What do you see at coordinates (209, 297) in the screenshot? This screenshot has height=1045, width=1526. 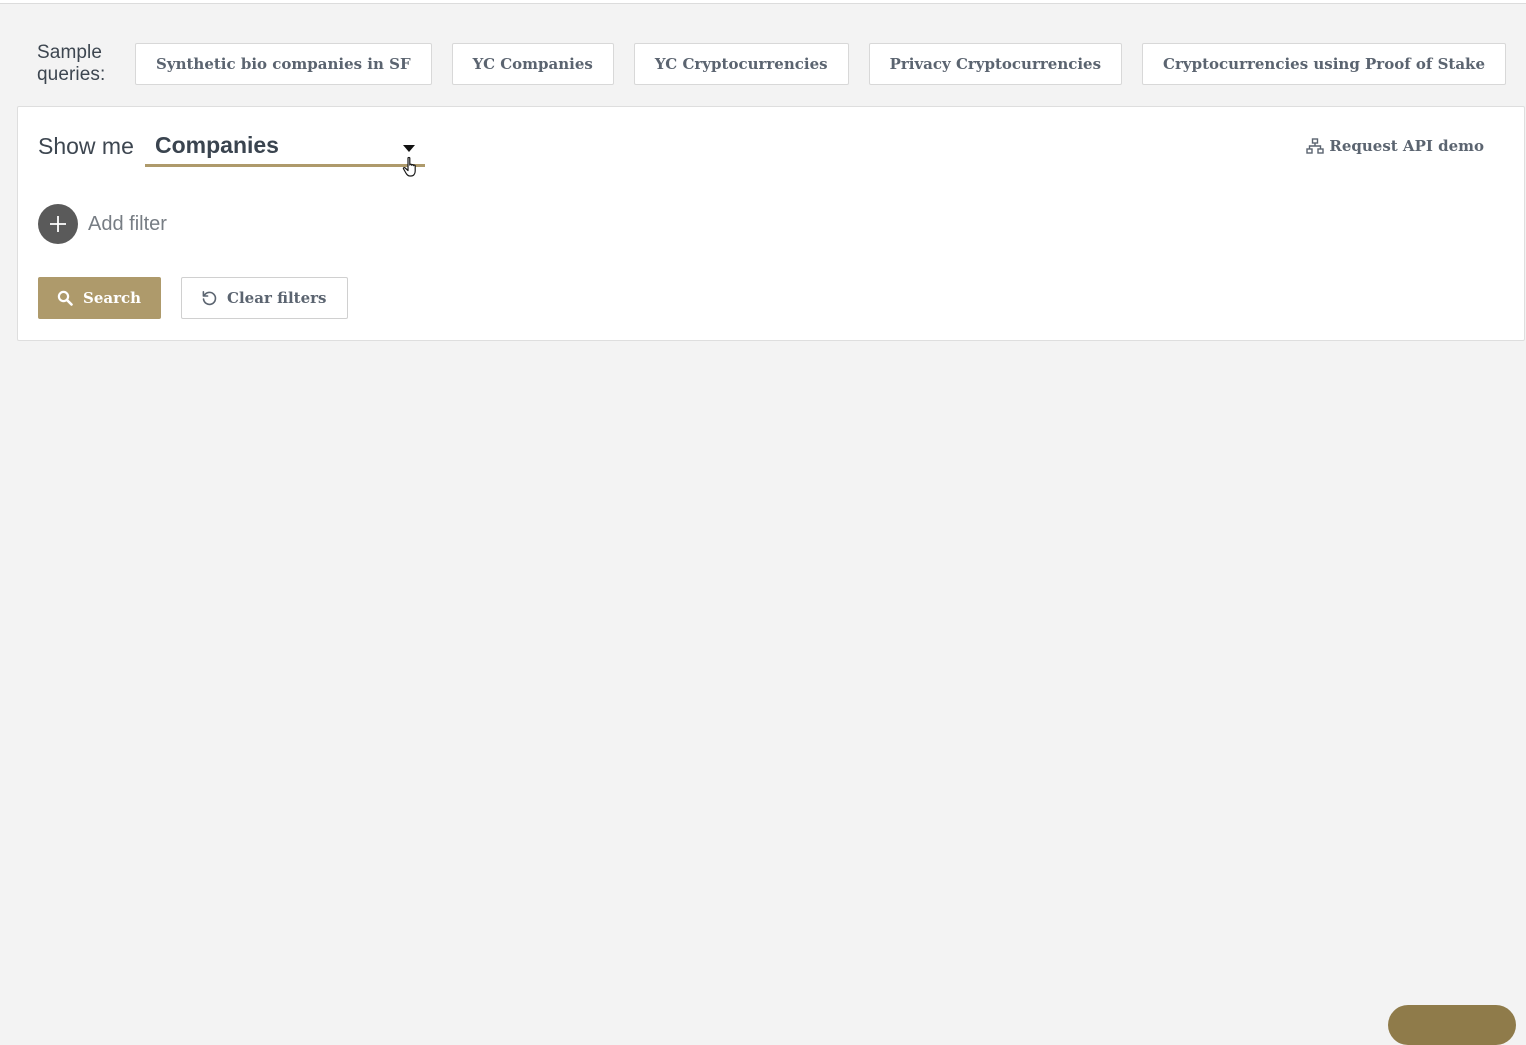 I see `undo-icon` at bounding box center [209, 297].